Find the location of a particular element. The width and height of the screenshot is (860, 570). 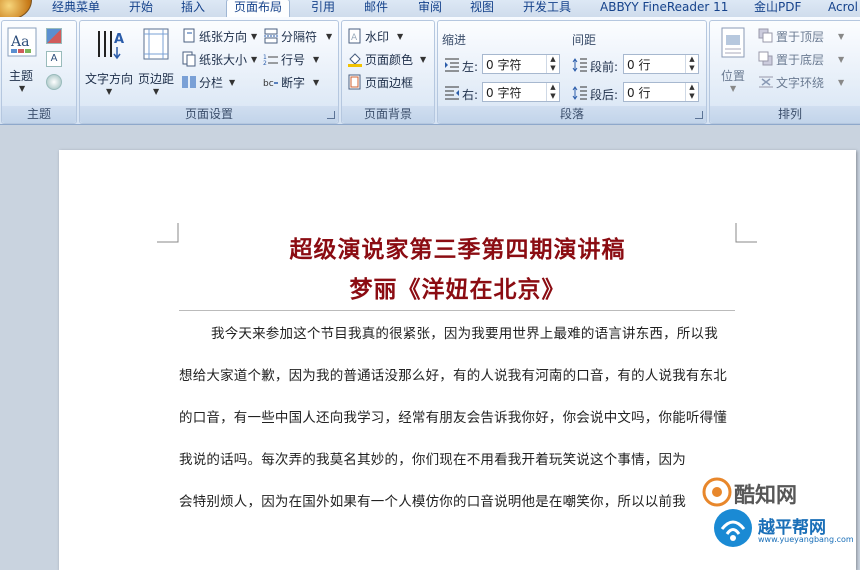

spacing-before-value: 0 行 is located at coordinates (639, 65).